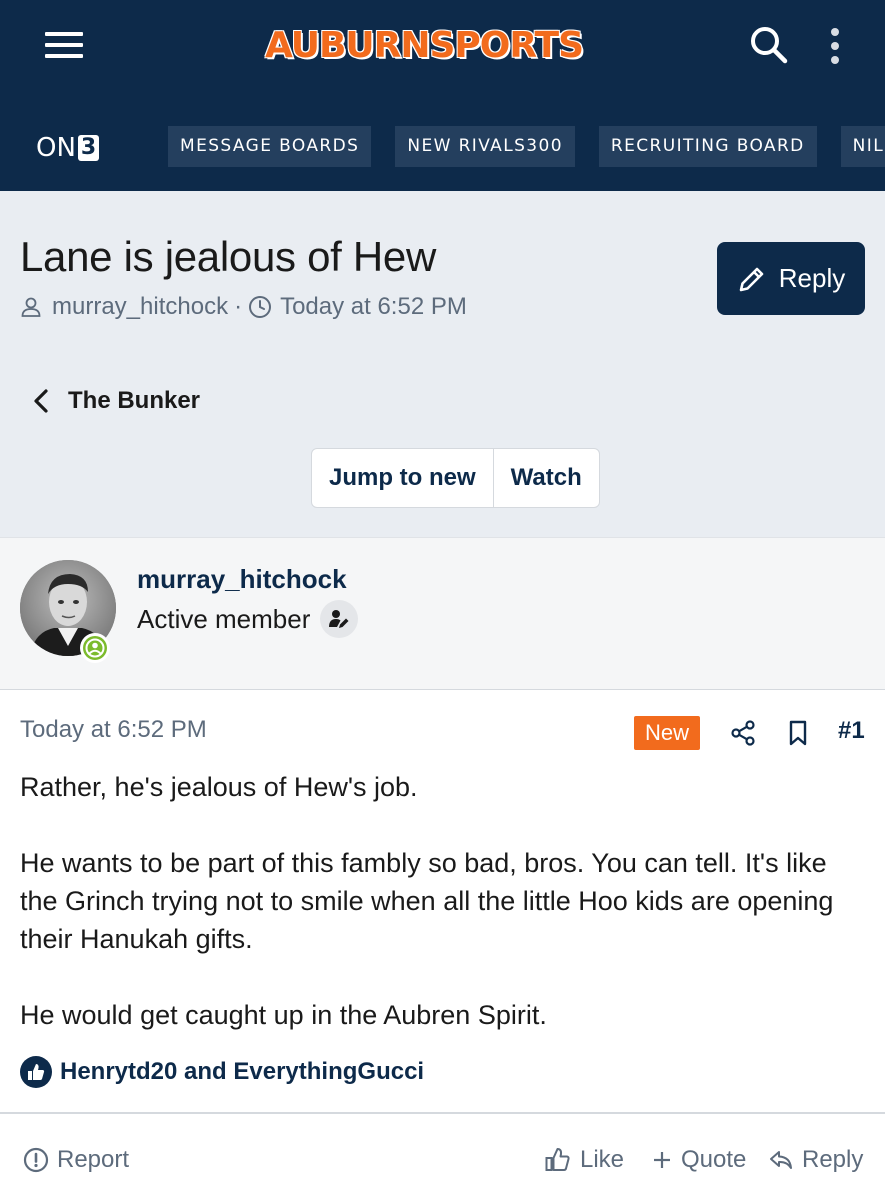 This screenshot has height=1200, width=885. What do you see at coordinates (769, 45) in the screenshot?
I see `search-icon` at bounding box center [769, 45].